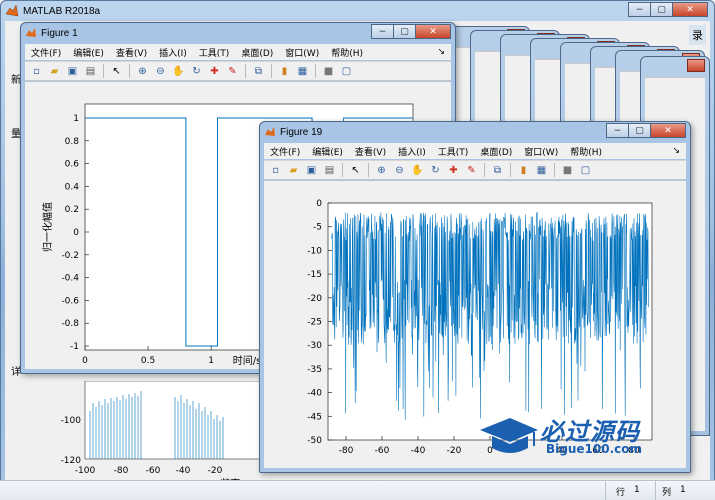 The width and height of the screenshot is (715, 500). I want to click on figure19-ytick-label: -10, so click(314, 251).